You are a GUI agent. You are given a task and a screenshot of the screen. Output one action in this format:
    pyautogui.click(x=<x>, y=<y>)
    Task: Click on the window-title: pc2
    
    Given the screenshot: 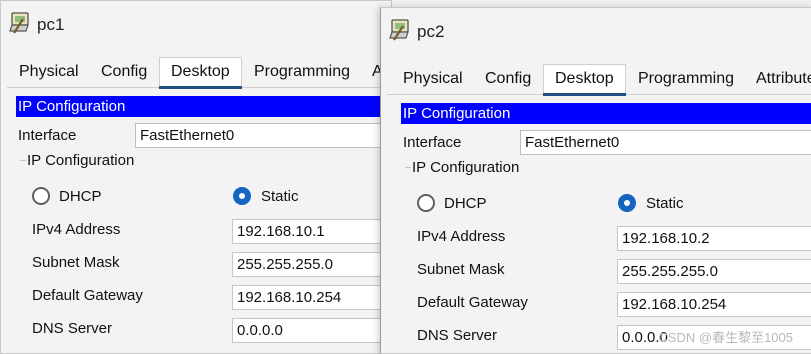 What is the action you would take?
    pyautogui.click(x=431, y=31)
    